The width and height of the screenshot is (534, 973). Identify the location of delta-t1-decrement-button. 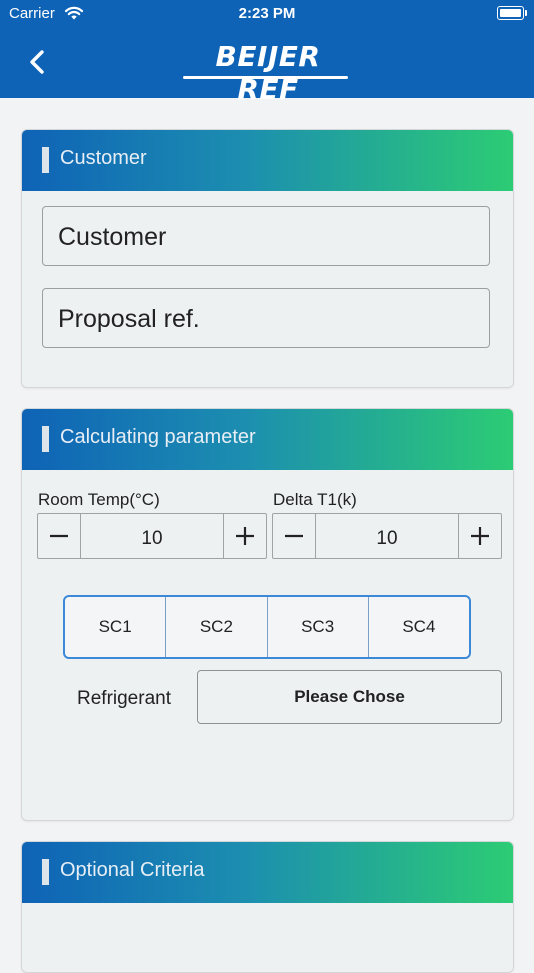
(294, 536).